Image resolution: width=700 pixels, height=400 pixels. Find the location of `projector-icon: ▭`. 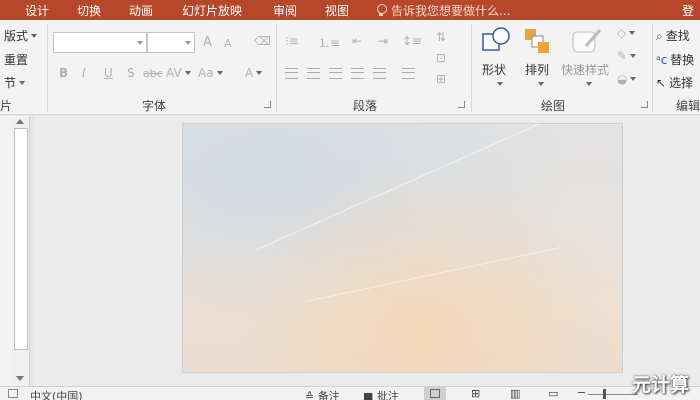

projector-icon: ▭ is located at coordinates (553, 393).